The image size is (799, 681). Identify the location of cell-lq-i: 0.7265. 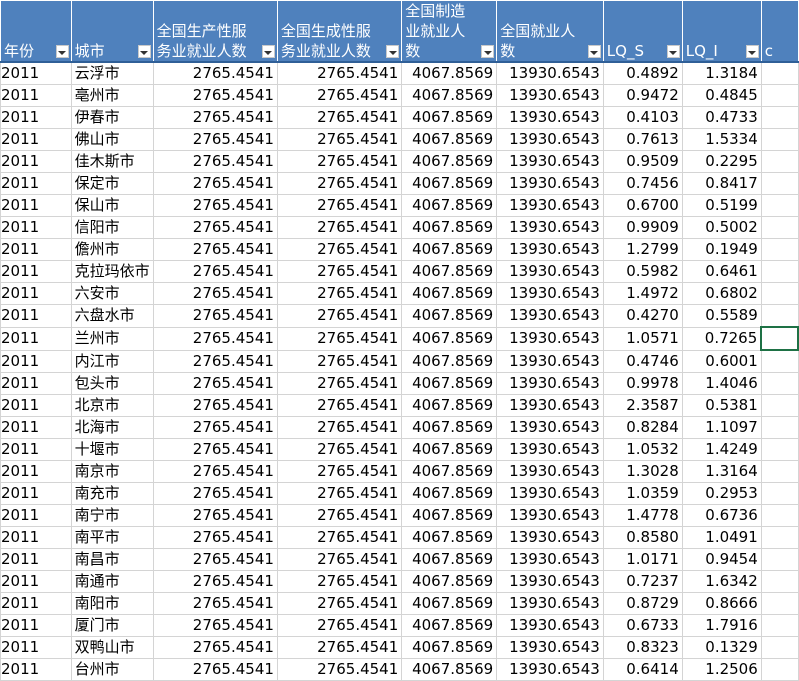
(721, 338).